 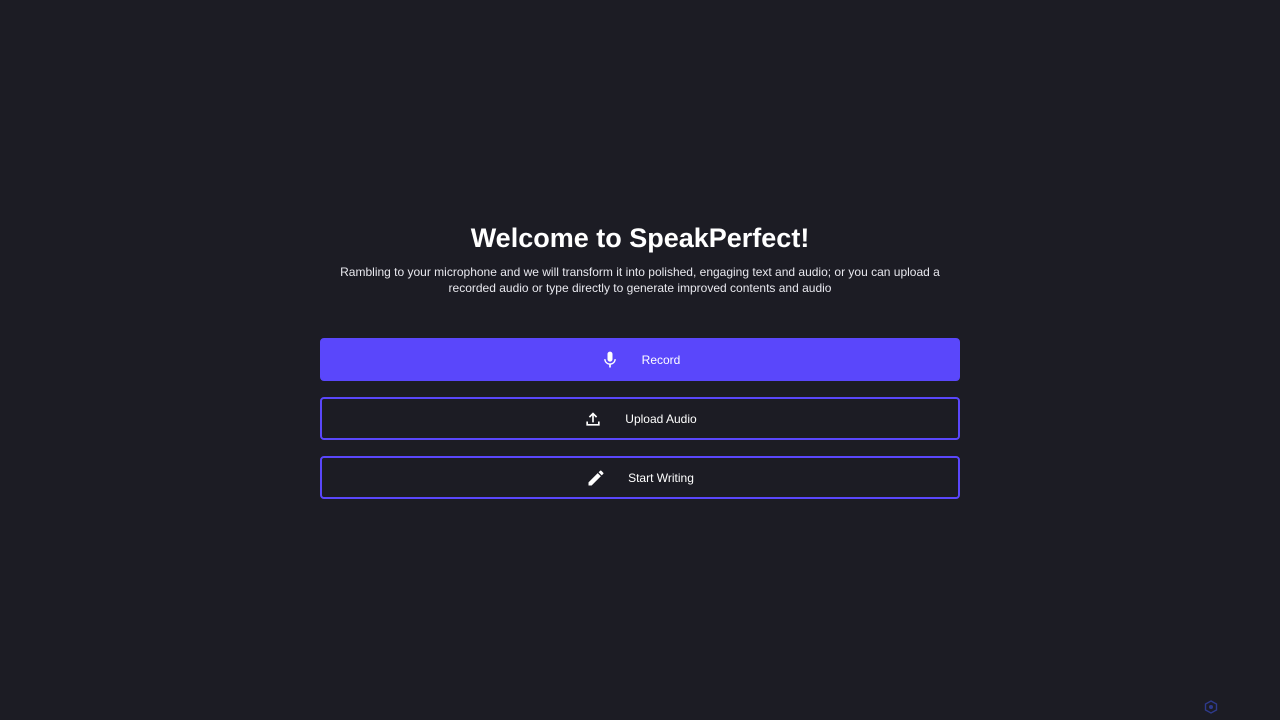 What do you see at coordinates (661, 418) in the screenshot?
I see `upload-audio-button-label: Upload Audio` at bounding box center [661, 418].